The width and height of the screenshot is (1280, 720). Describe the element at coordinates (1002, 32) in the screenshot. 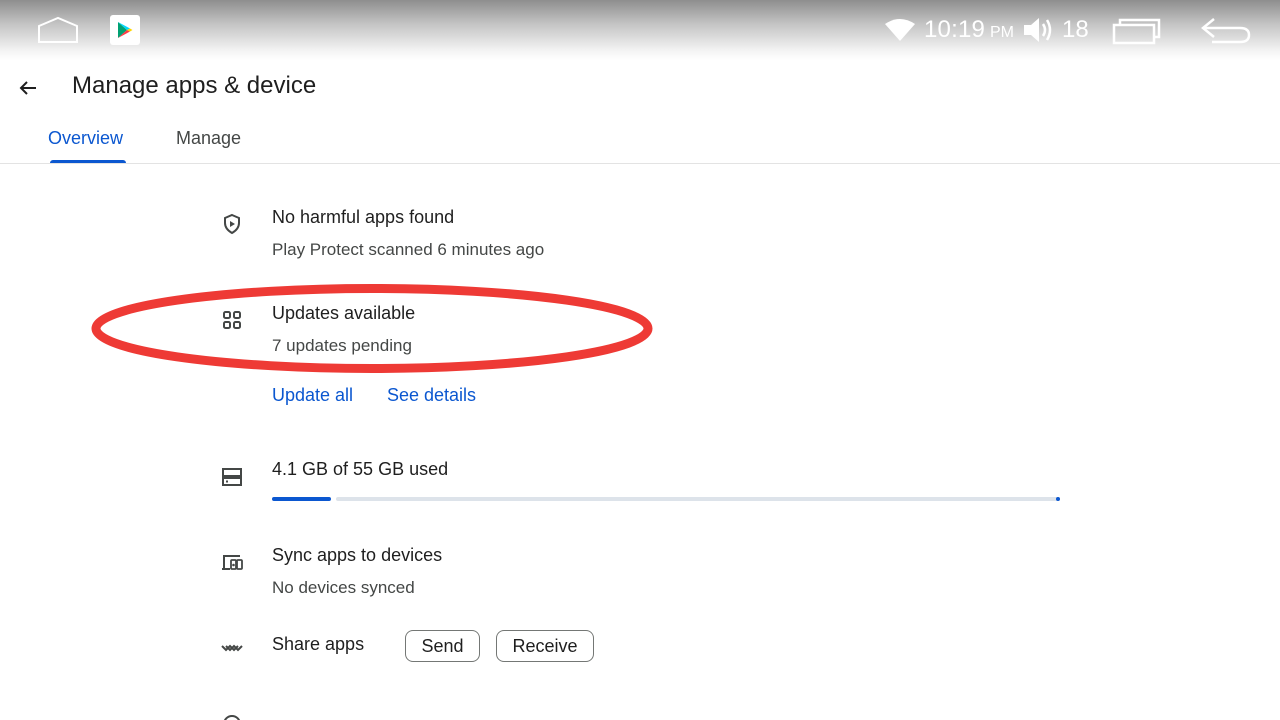

I see `clock-ampm: PM` at that location.